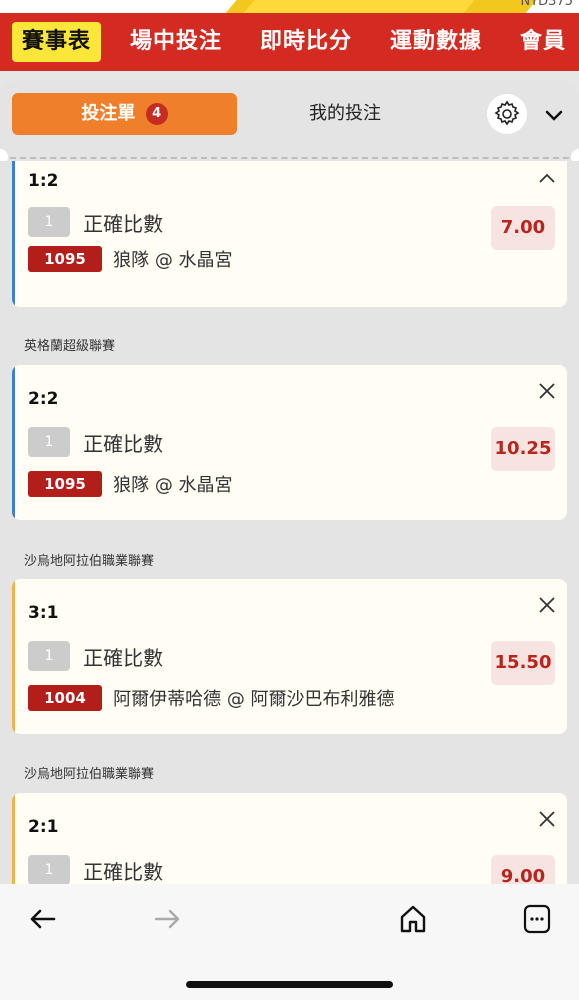 The height and width of the screenshot is (1000, 579). What do you see at coordinates (108, 113) in the screenshot?
I see `betslip-tab-label: 投注單` at bounding box center [108, 113].